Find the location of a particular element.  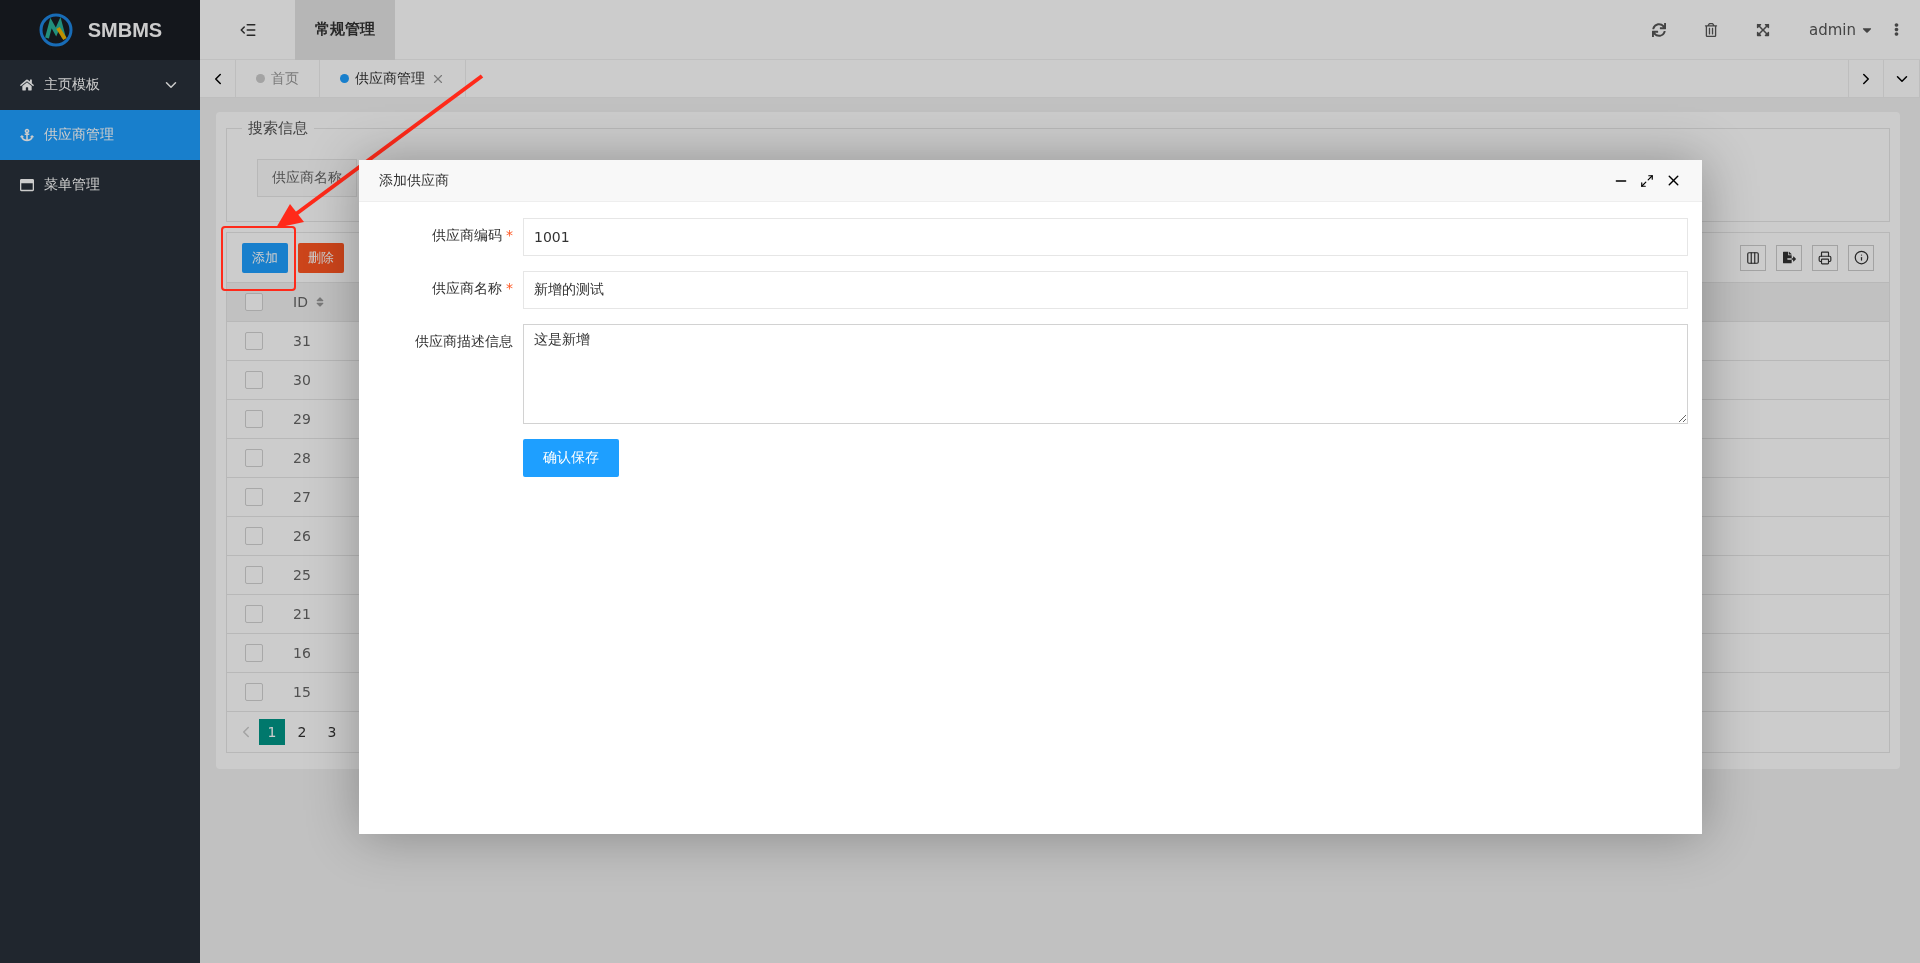

form-label: 供应商名称 is located at coordinates (467, 288).